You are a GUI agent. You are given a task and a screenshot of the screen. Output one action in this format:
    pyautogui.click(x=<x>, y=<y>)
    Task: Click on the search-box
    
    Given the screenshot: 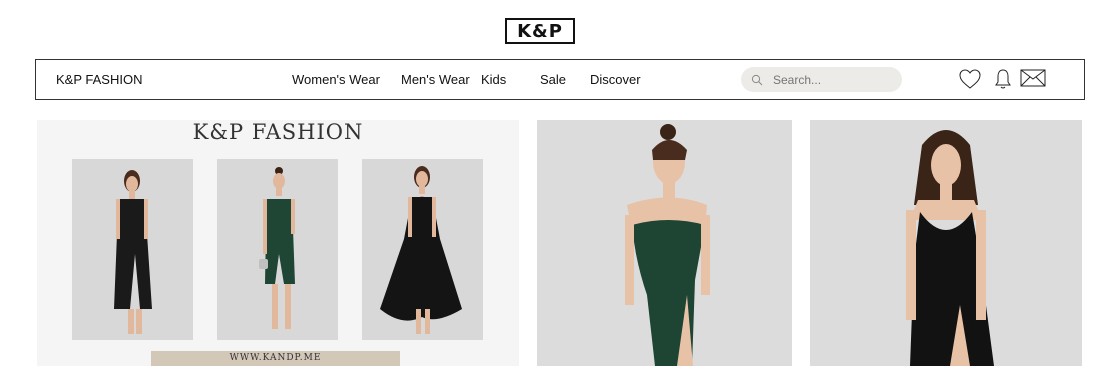 What is the action you would take?
    pyautogui.click(x=821, y=79)
    